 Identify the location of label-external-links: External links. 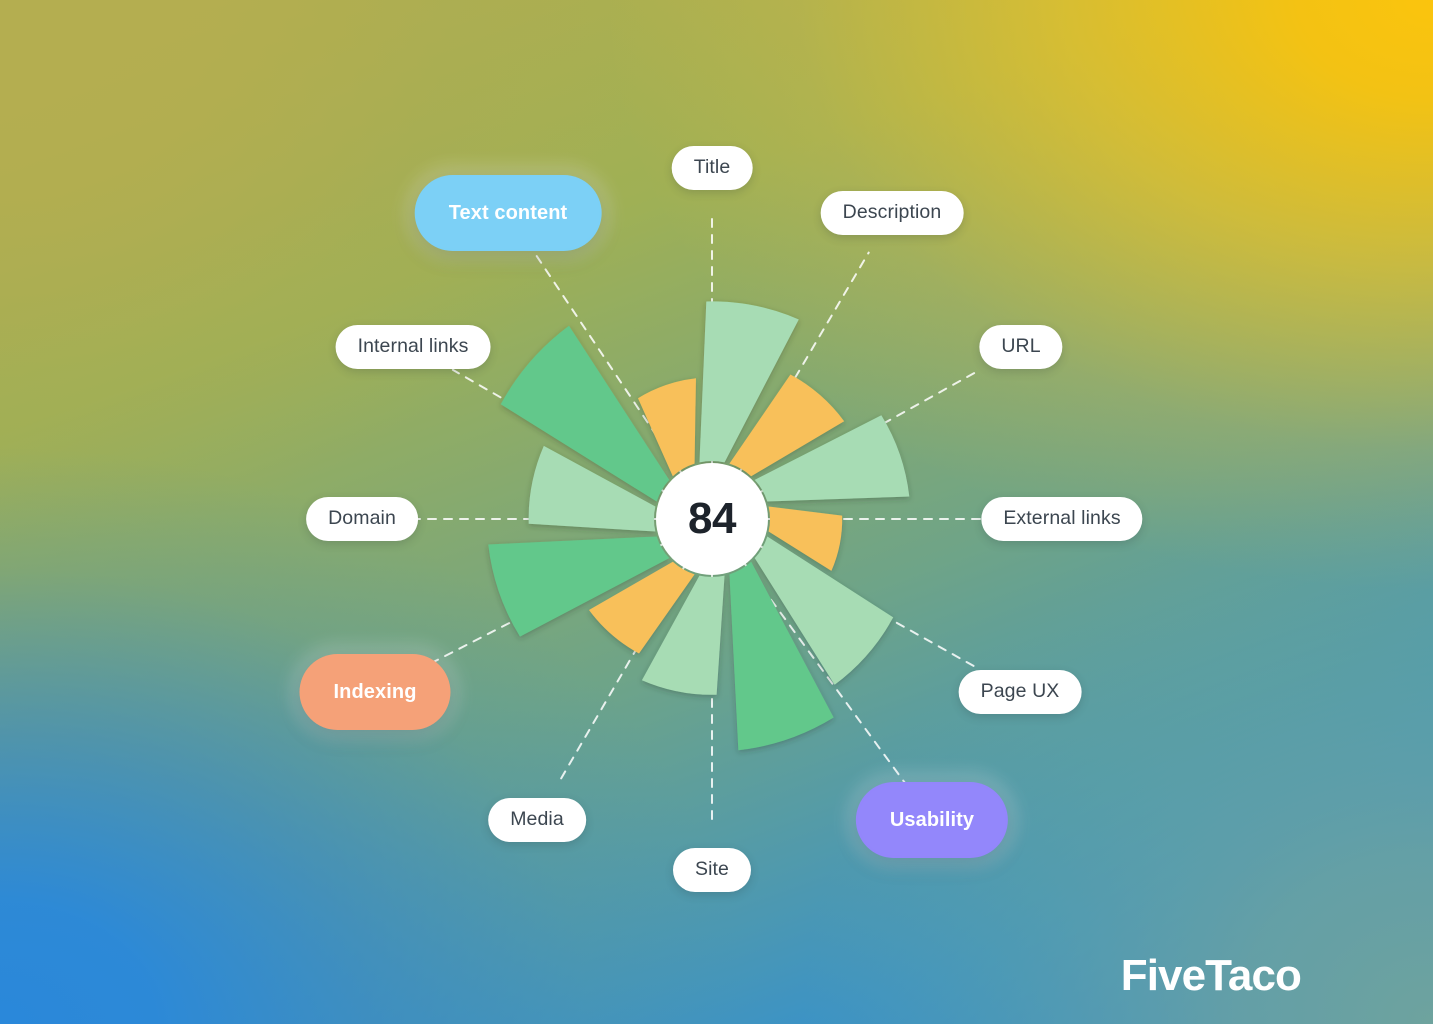
(1062, 519).